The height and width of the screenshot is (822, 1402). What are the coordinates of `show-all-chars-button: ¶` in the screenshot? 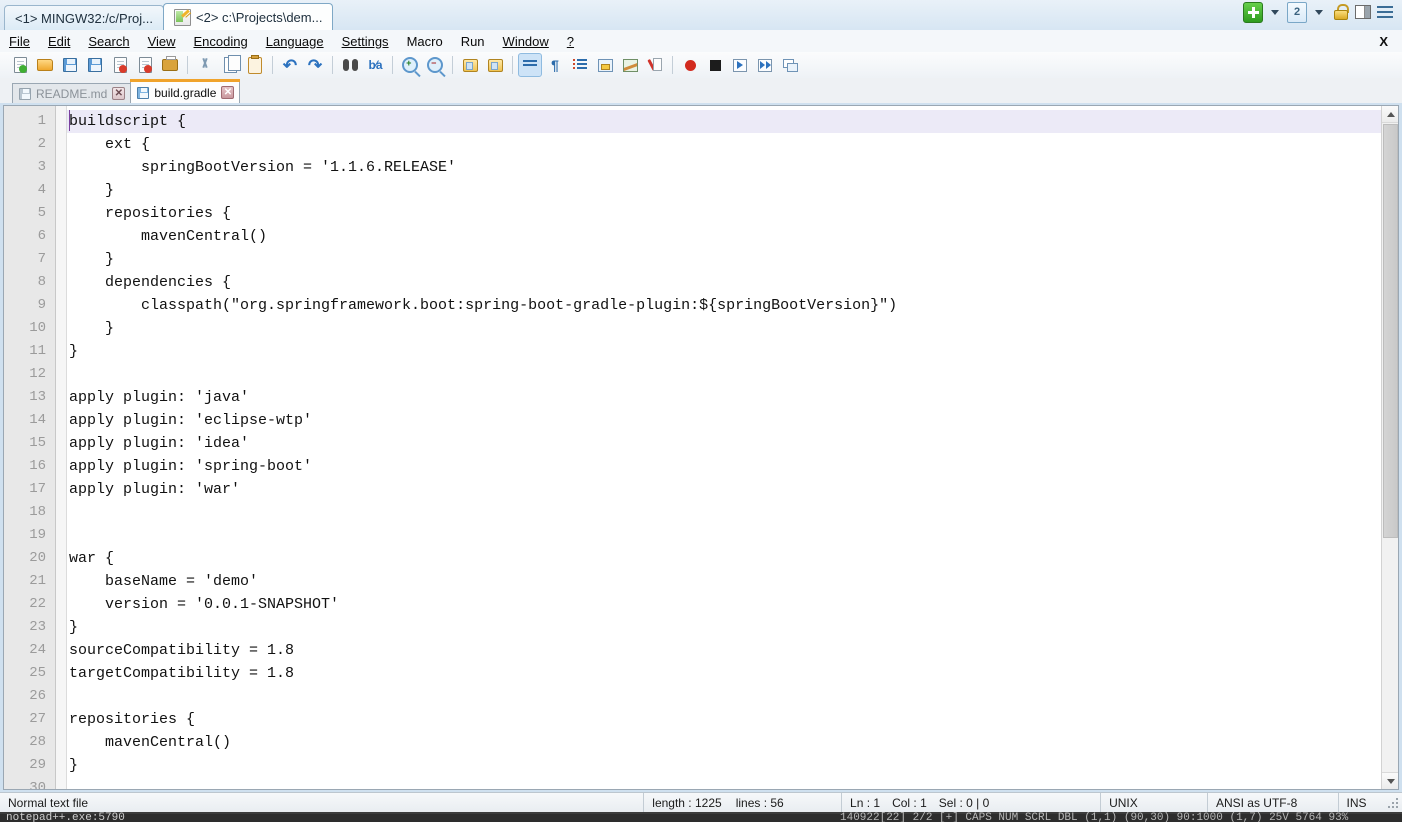 It's located at (555, 65).